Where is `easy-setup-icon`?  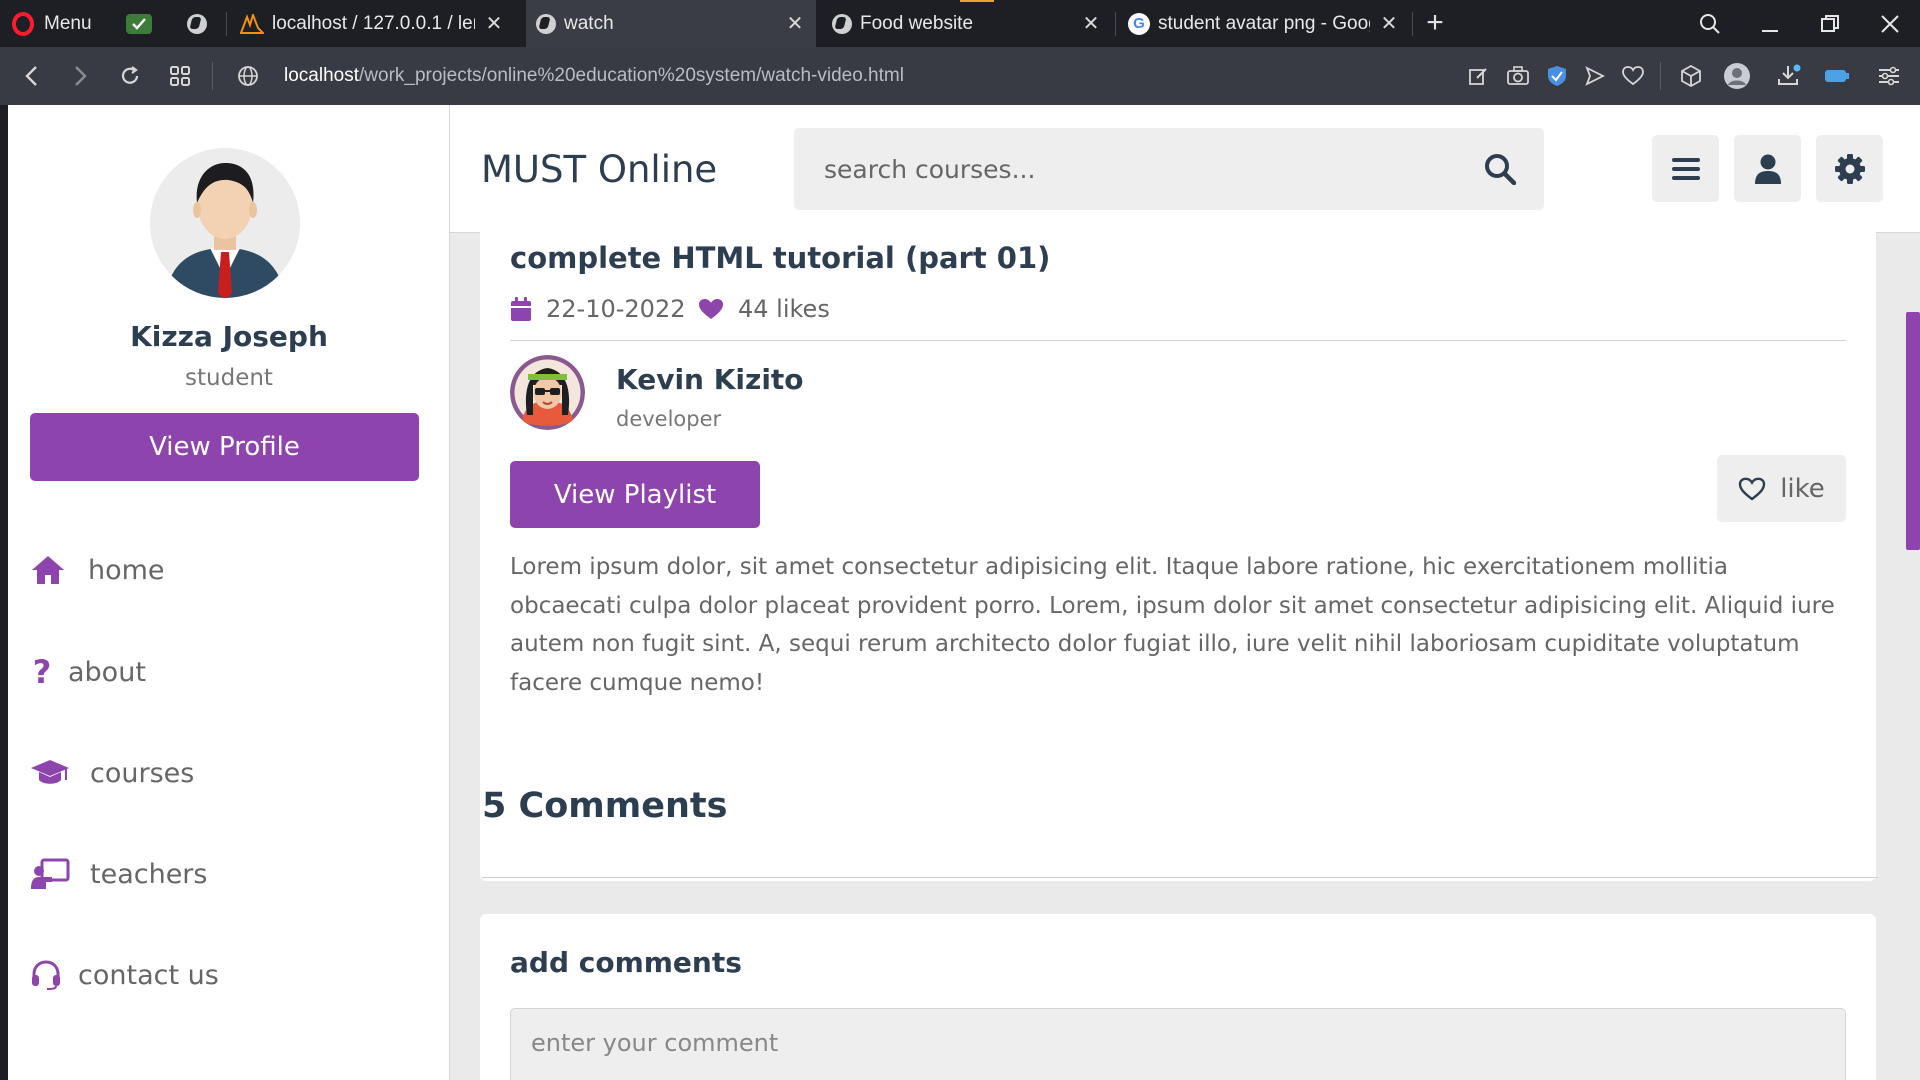
easy-setup-icon is located at coordinates (1889, 76).